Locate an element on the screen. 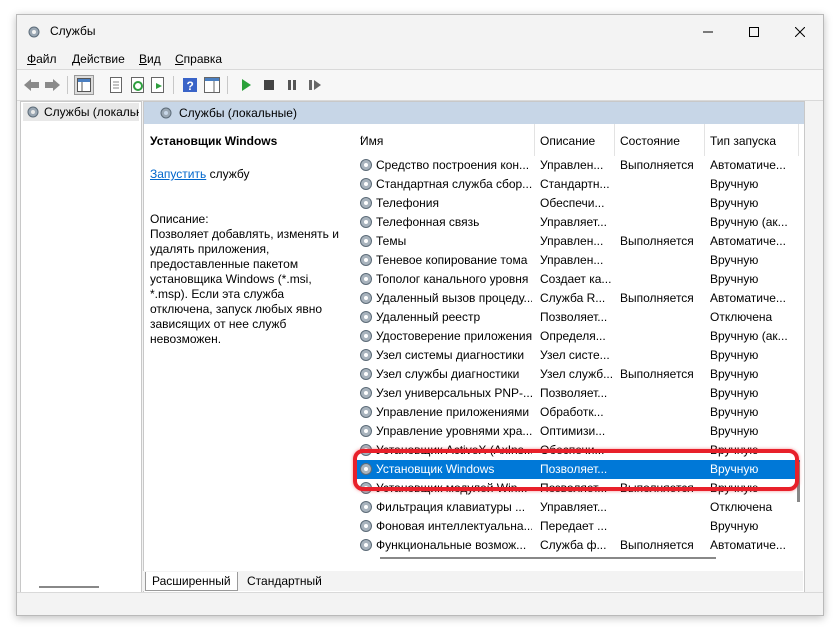  start-service-button is located at coordinates (246, 85).